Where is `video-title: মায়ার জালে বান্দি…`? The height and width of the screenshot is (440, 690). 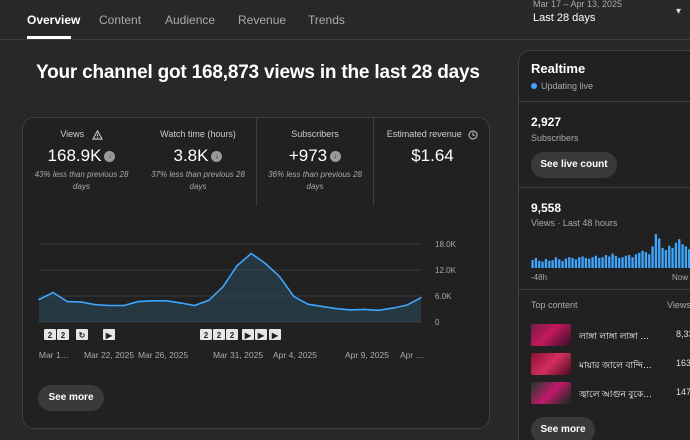 video-title: মায়ার জালে বান্দি… is located at coordinates (627, 365).